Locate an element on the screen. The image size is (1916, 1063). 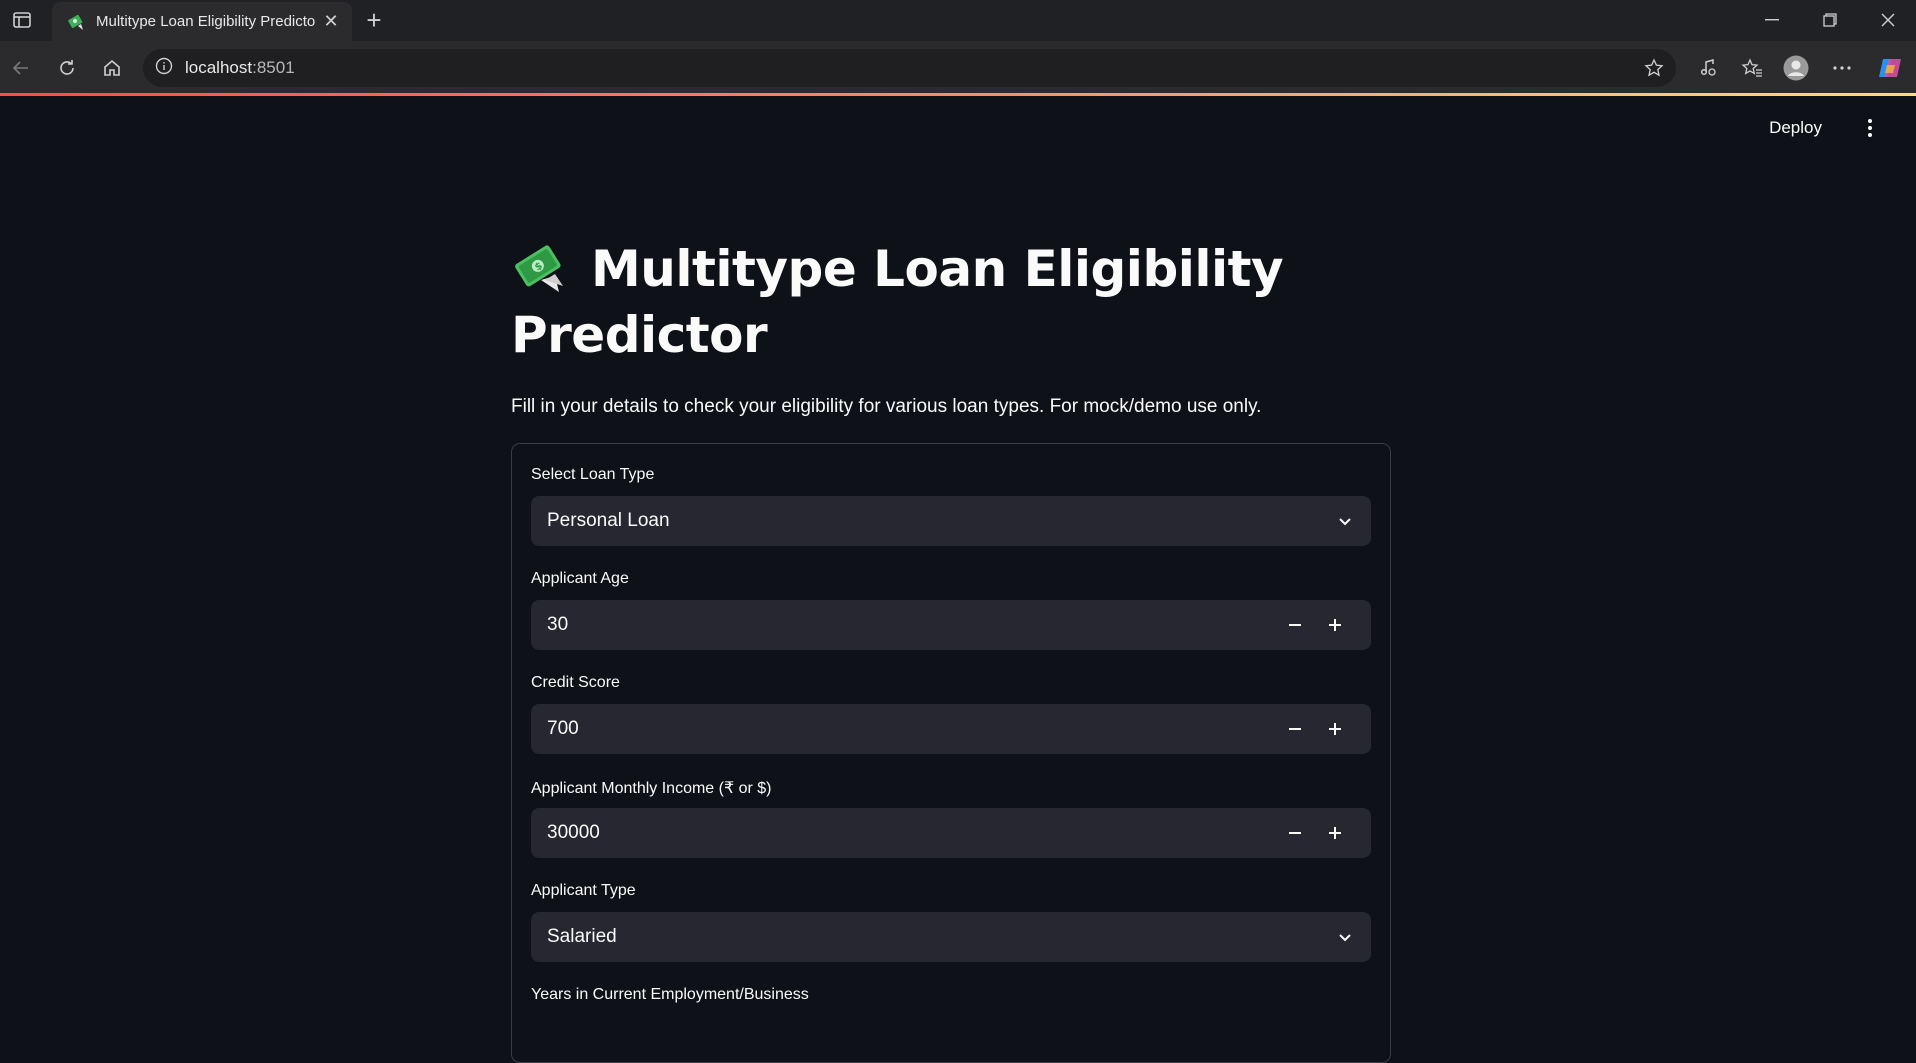
applicant-type-select: Salaried is located at coordinates (951, 937).